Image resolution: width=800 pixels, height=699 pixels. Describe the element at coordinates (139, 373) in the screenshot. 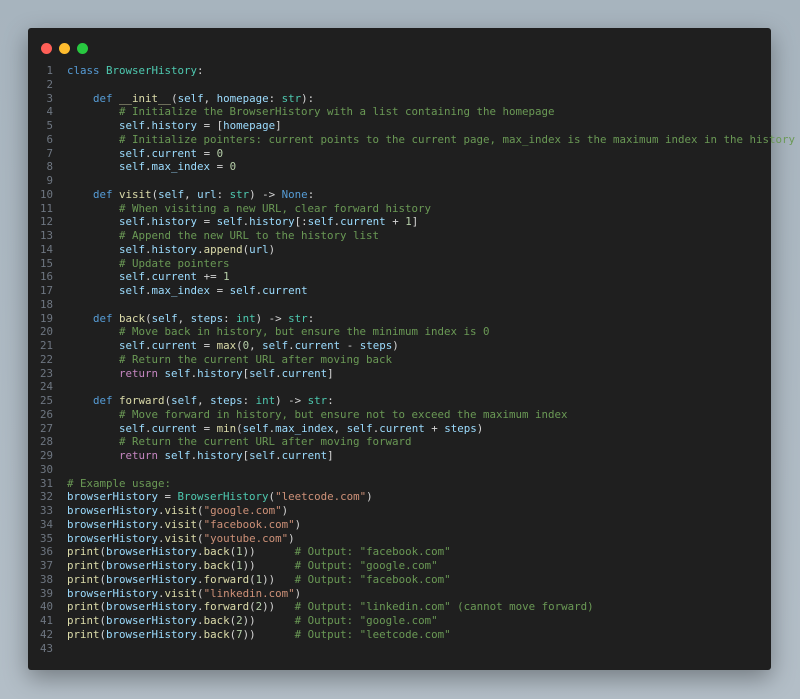

I see `code-token: return` at that location.